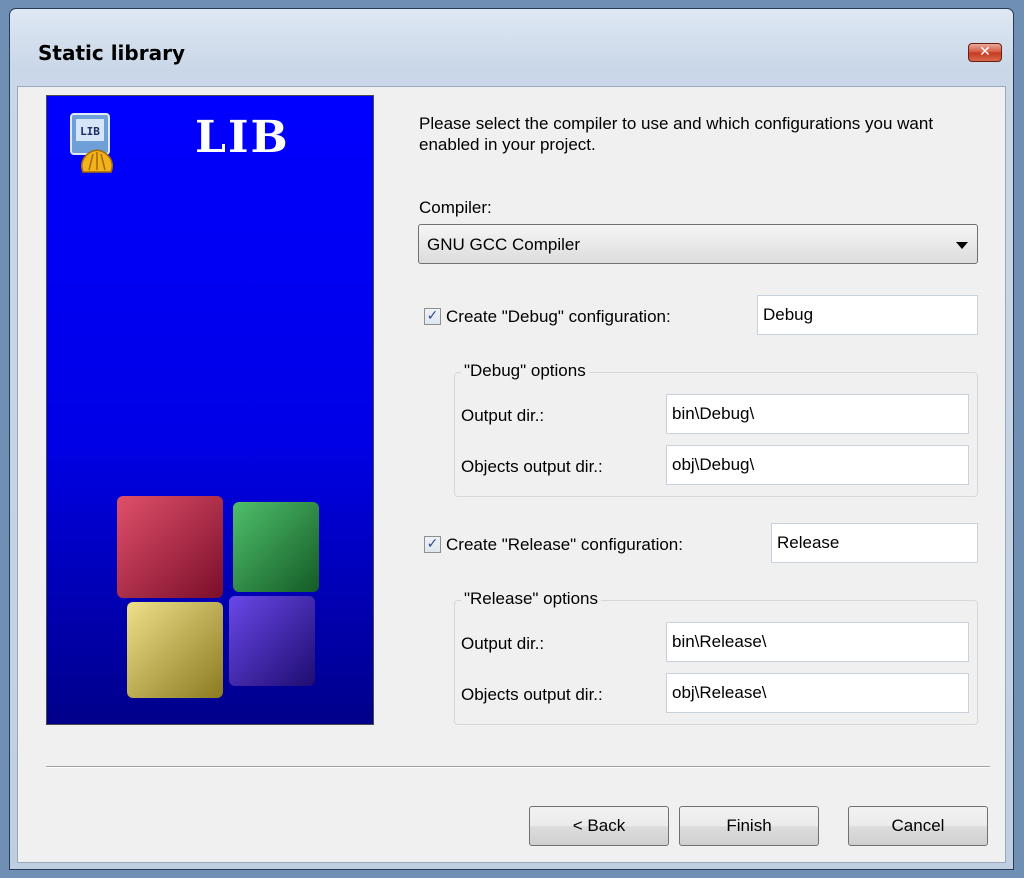  I want to click on release-output-dir-label: Output dir.:, so click(503, 643).